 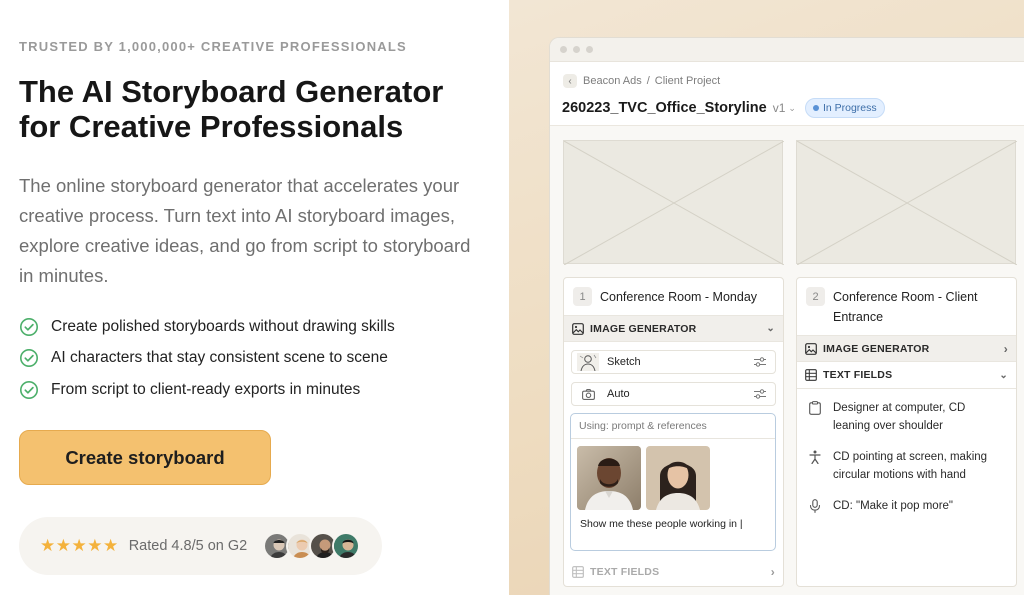 What do you see at coordinates (346, 546) in the screenshot?
I see `avatar` at bounding box center [346, 546].